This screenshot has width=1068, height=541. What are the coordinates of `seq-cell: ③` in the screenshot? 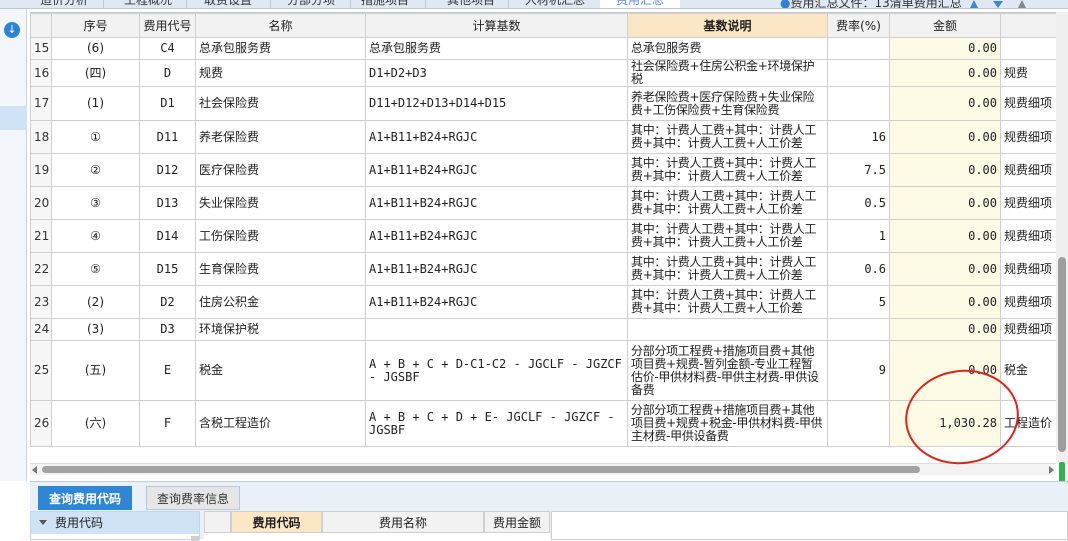 It's located at (95, 203).